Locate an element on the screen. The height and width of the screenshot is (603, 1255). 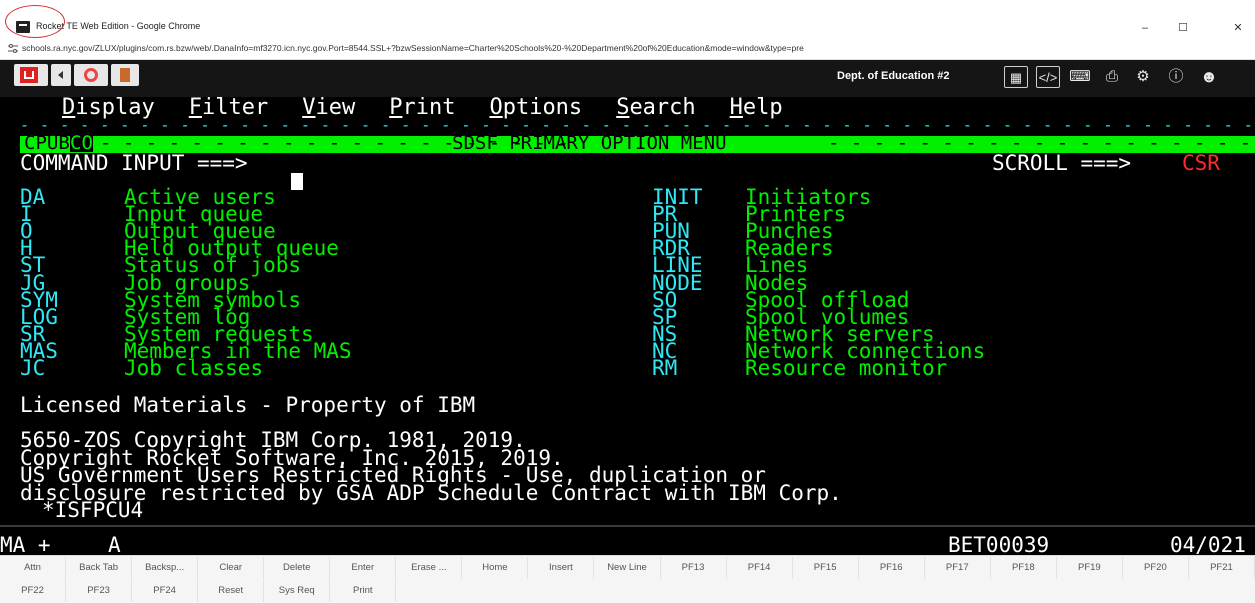
maximize-icon: ☐ is located at coordinates (1183, 28).